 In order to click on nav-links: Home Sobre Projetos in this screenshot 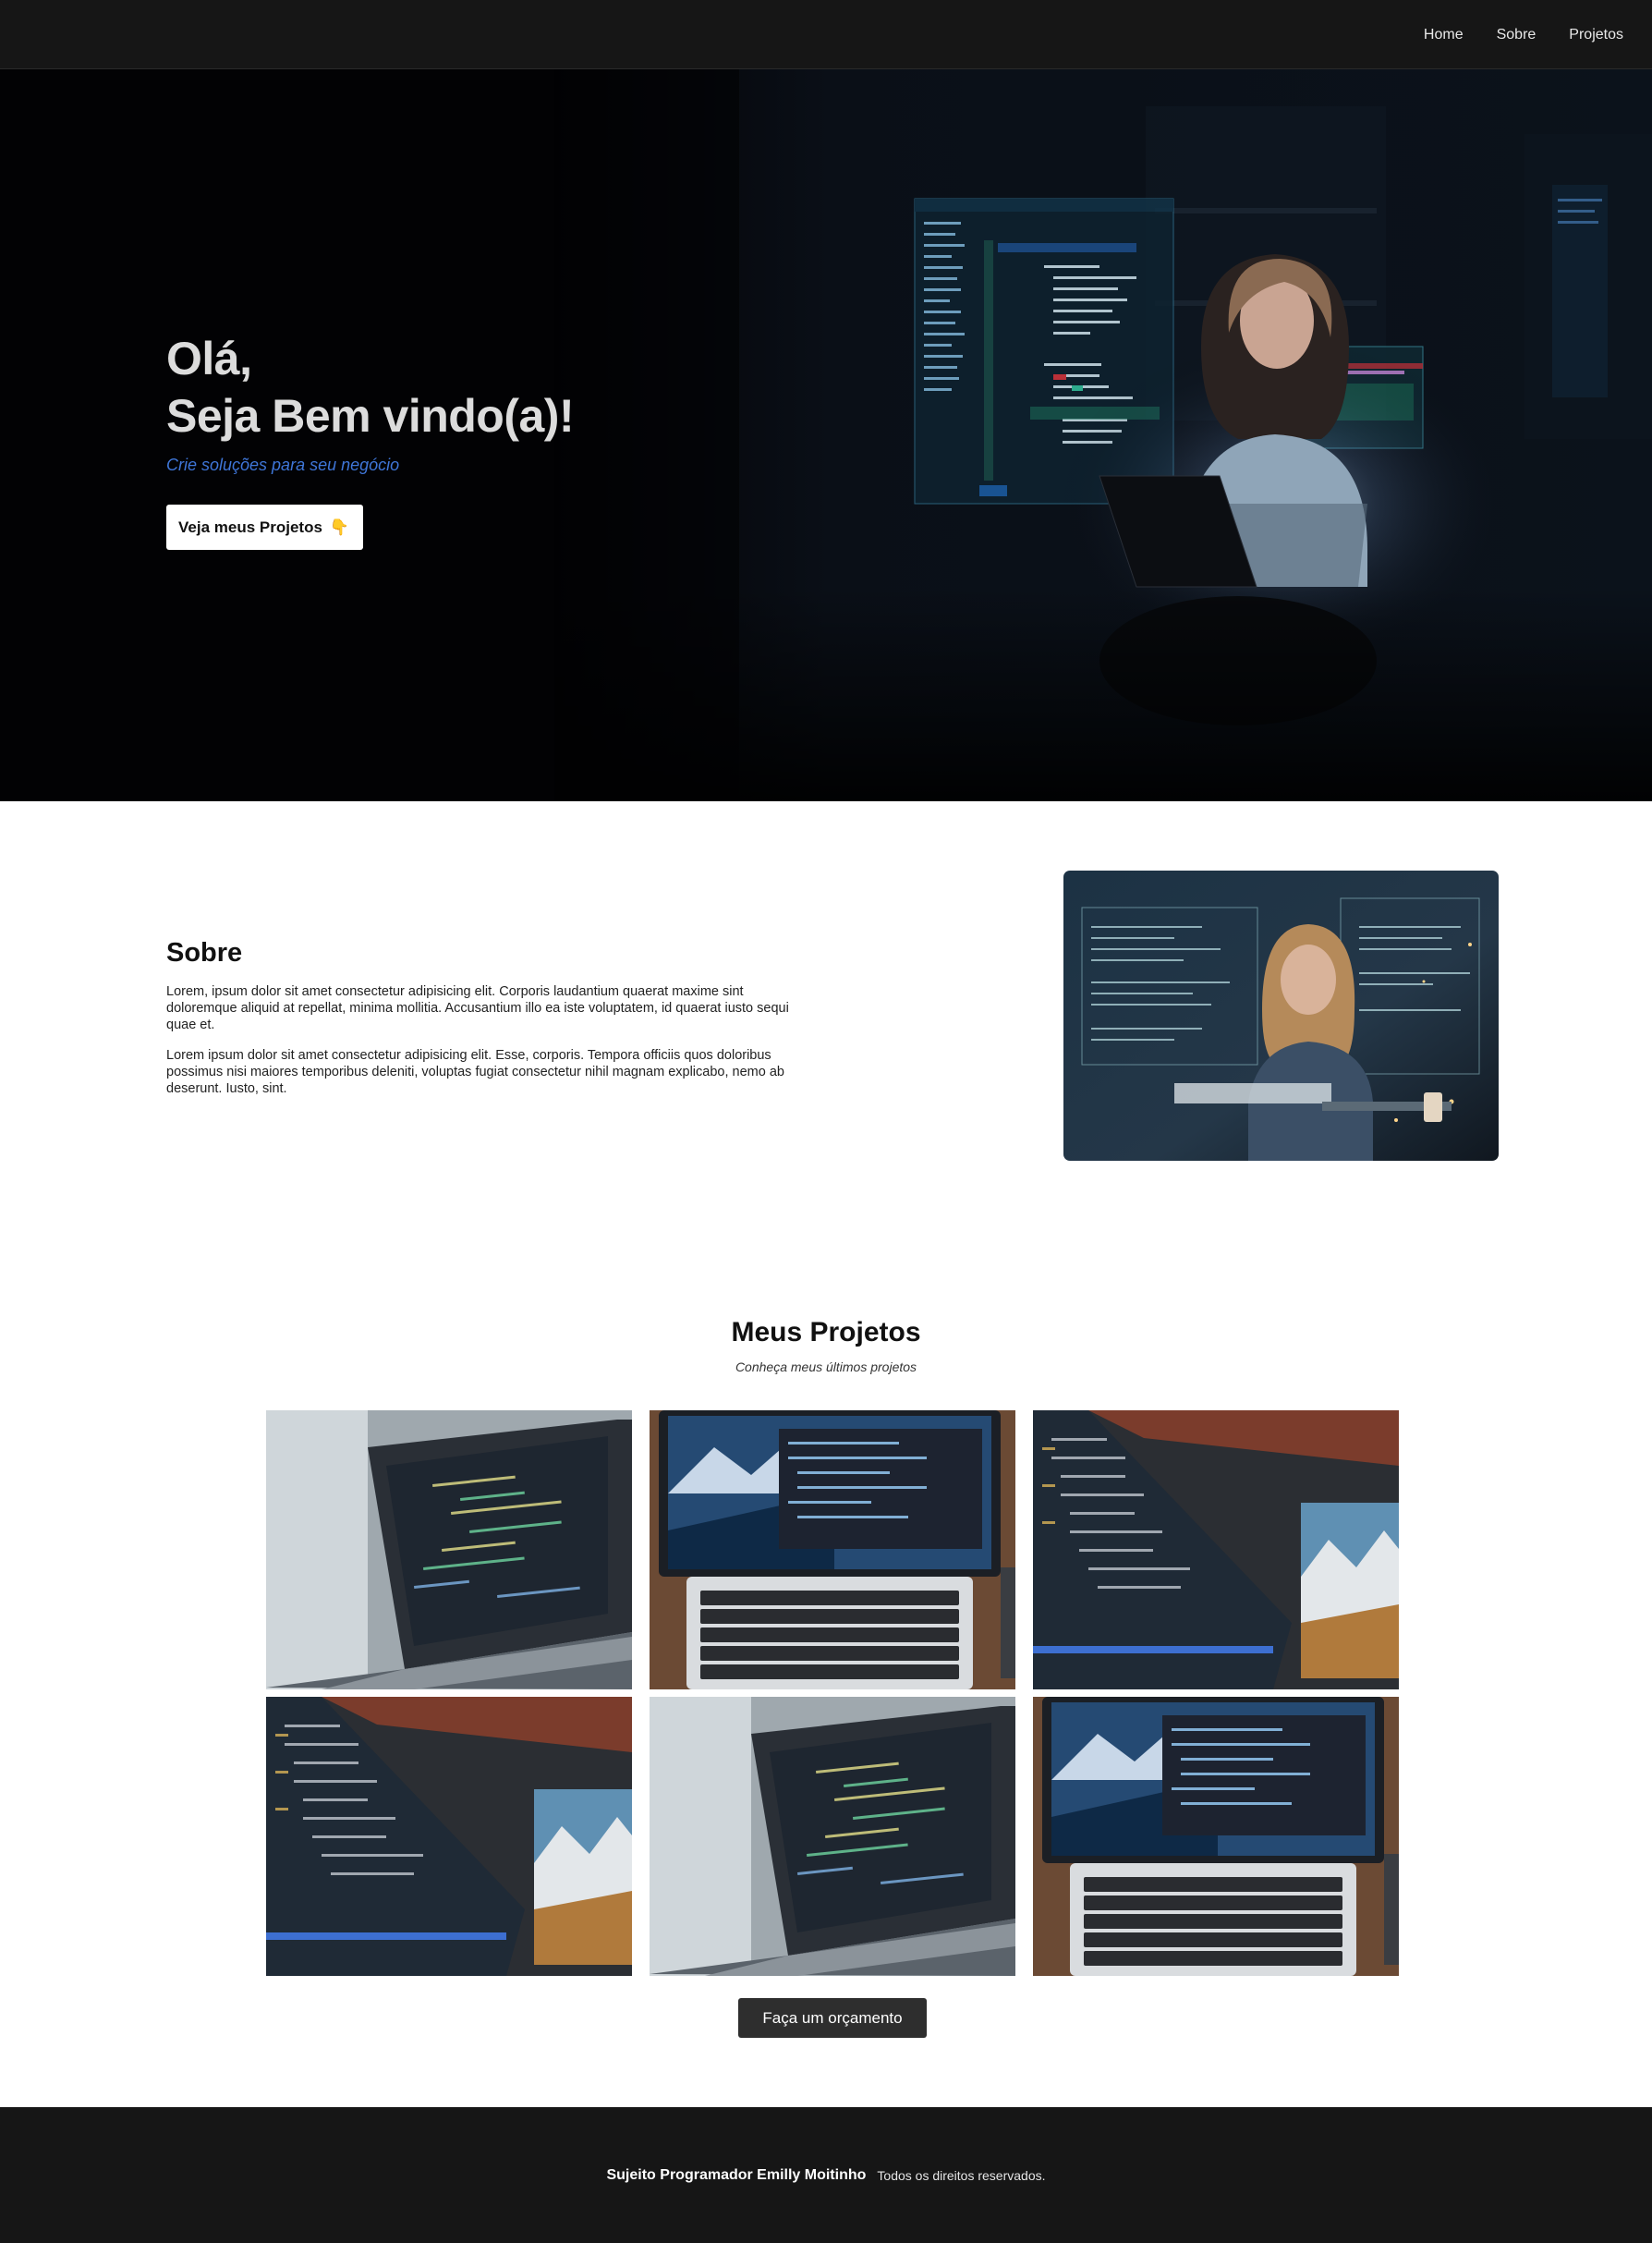, I will do `click(1507, 34)`.